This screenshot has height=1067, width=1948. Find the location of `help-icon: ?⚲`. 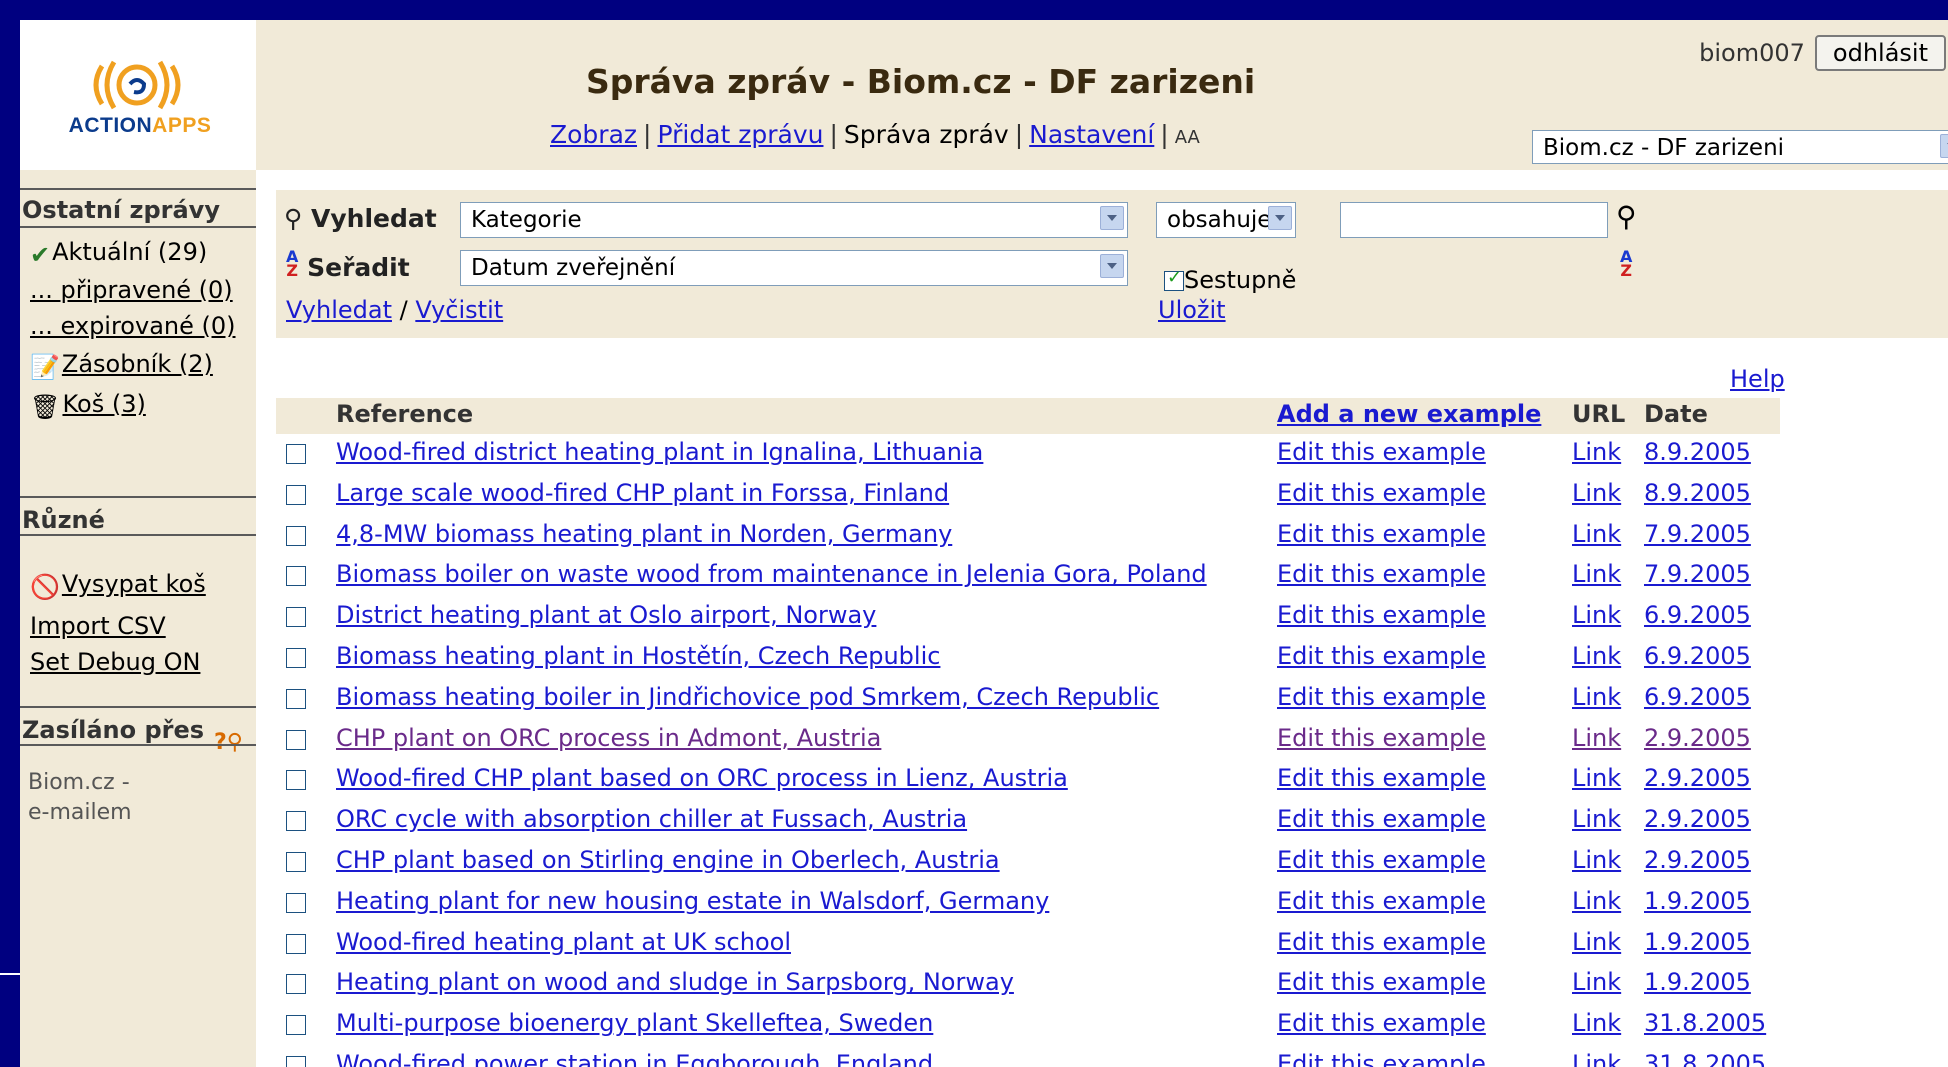

help-icon: ?⚲ is located at coordinates (228, 742).